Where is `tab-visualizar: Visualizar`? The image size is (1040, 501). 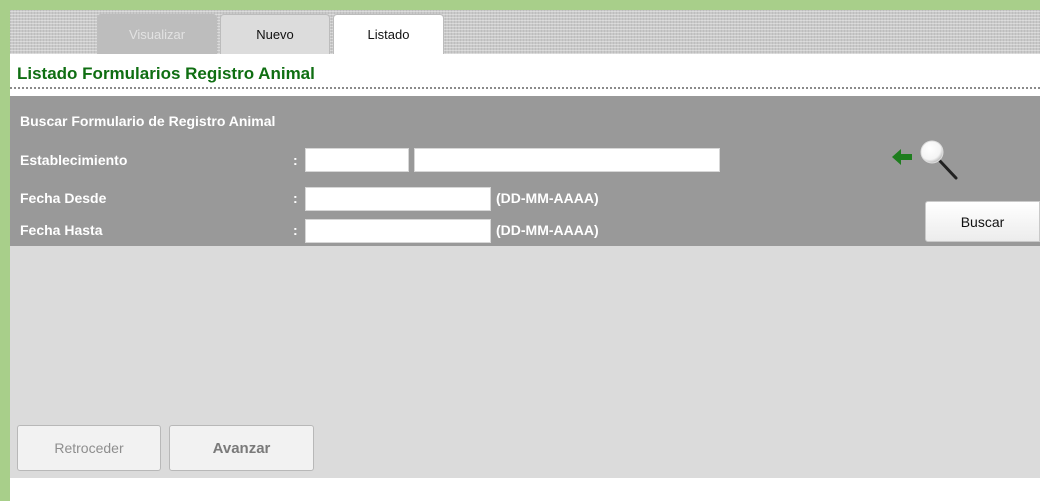 tab-visualizar: Visualizar is located at coordinates (157, 34).